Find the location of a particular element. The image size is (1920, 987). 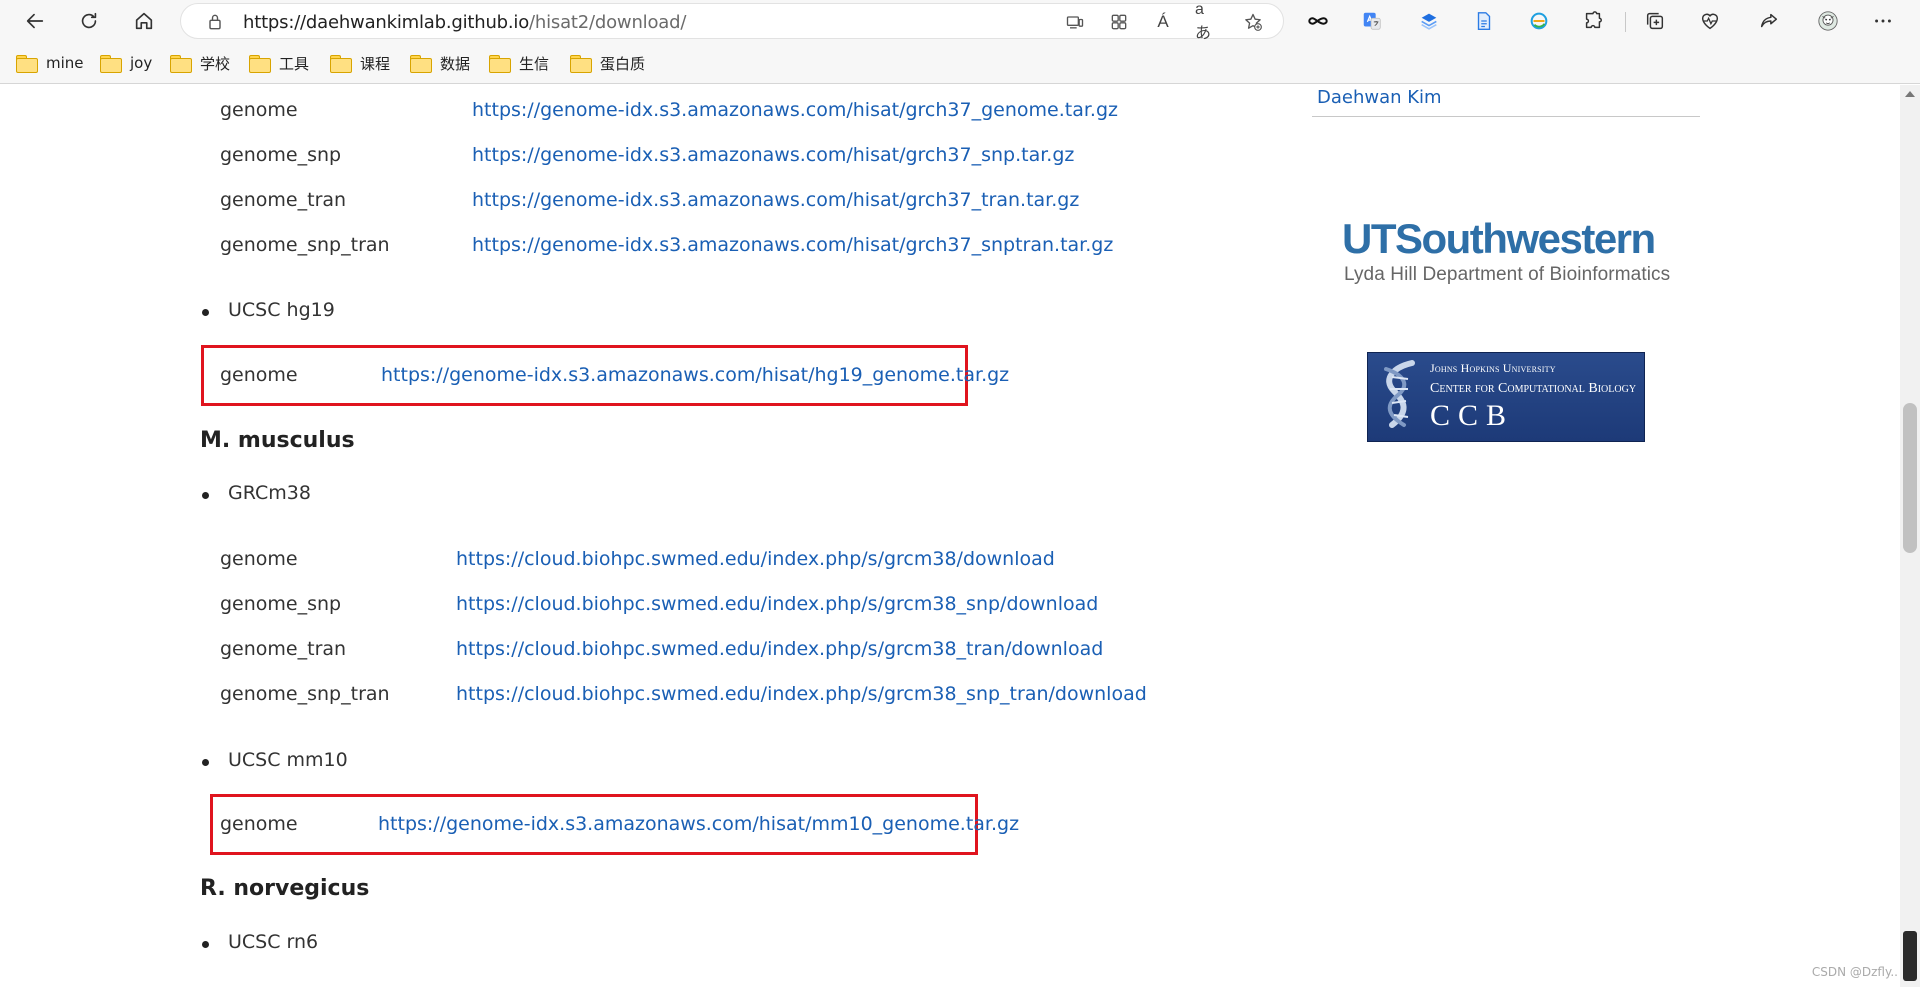

share-button is located at coordinates (1769, 21).